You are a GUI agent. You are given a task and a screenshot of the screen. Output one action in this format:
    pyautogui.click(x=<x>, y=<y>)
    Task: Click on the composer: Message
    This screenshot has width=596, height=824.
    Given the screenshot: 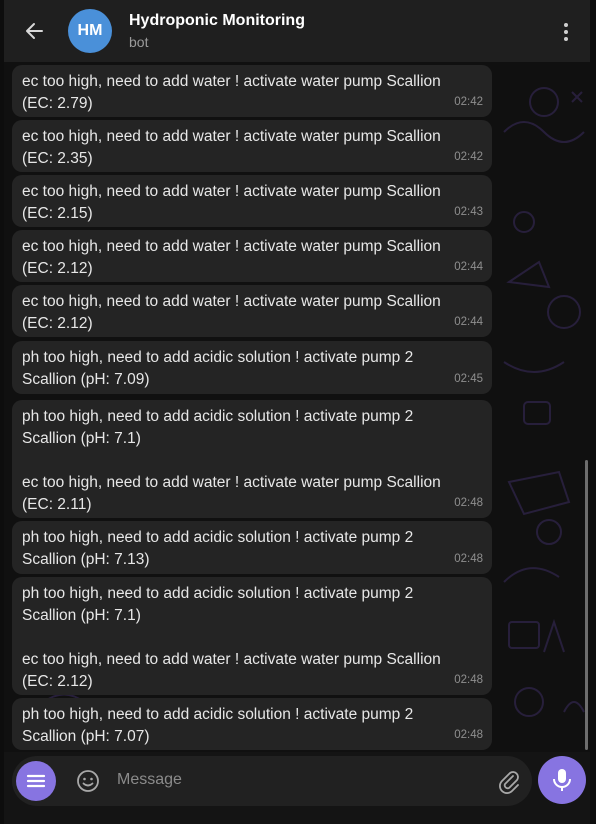 What is the action you would take?
    pyautogui.click(x=272, y=781)
    